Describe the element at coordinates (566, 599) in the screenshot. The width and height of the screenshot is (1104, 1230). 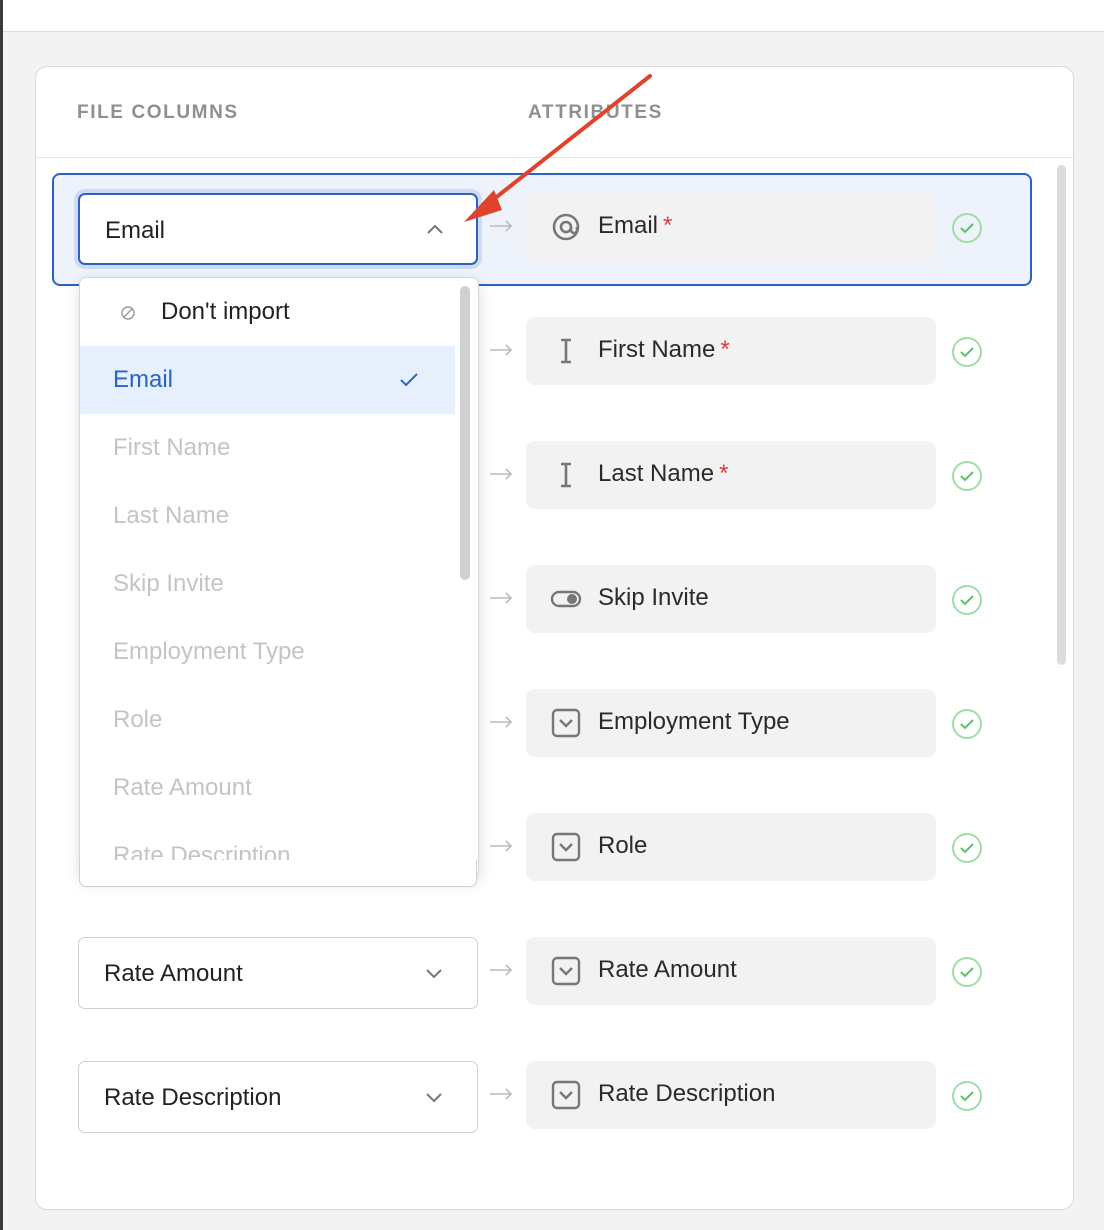
I see `toggle-icon` at that location.